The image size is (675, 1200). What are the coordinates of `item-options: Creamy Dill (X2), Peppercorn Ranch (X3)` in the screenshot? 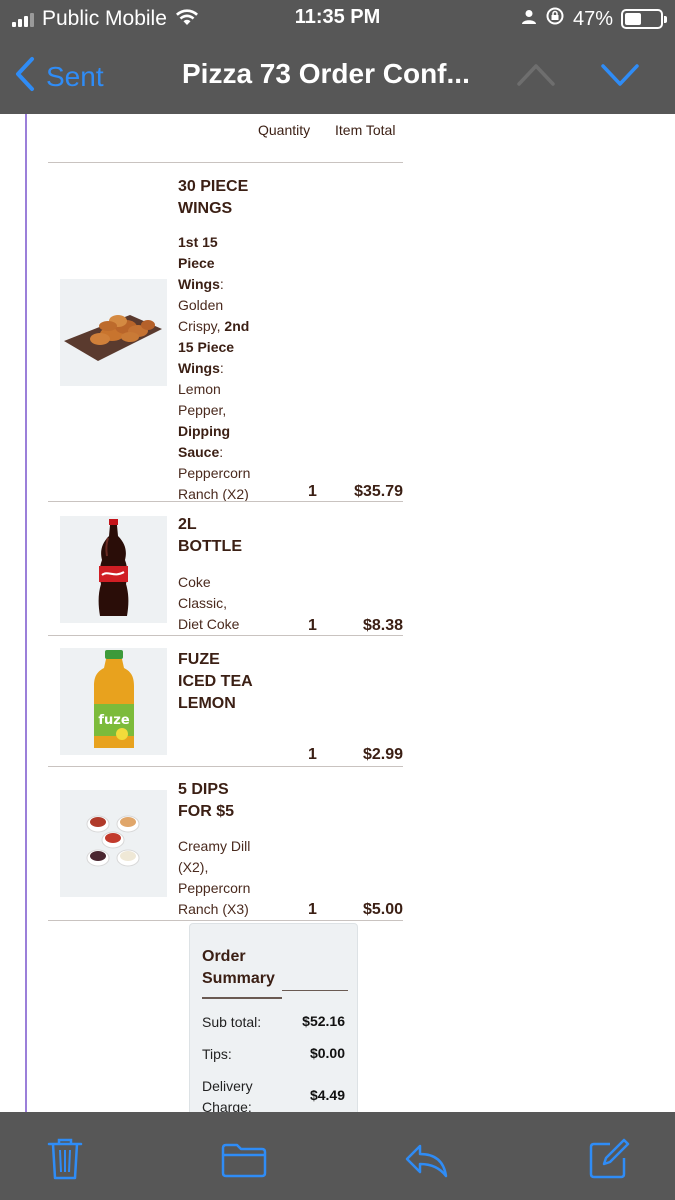 It's located at (214, 877).